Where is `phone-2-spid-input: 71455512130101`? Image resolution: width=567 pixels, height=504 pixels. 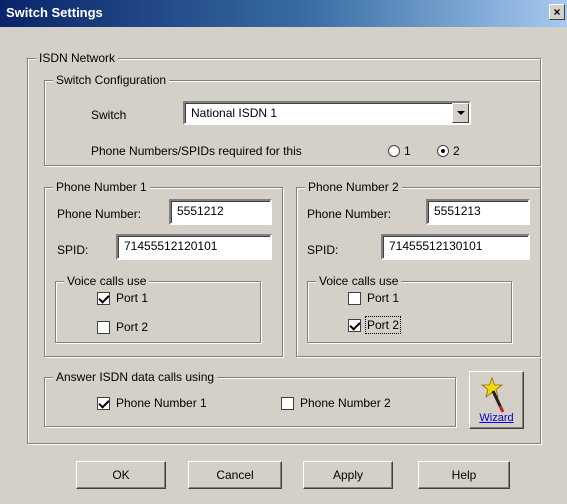
phone-2-spid-input: 71455512130101 is located at coordinates (455, 247).